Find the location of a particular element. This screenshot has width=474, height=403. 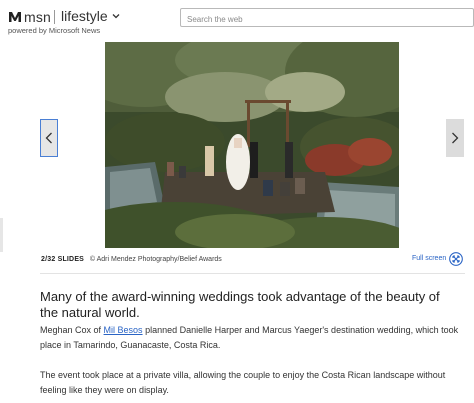

caption-divider is located at coordinates (252, 273).